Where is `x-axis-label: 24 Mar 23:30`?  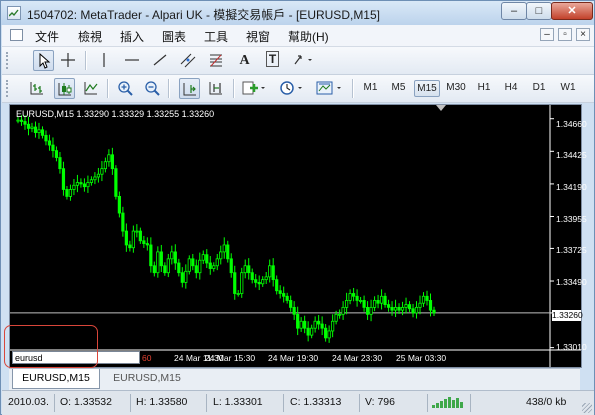 x-axis-label: 24 Mar 23:30 is located at coordinates (357, 358).